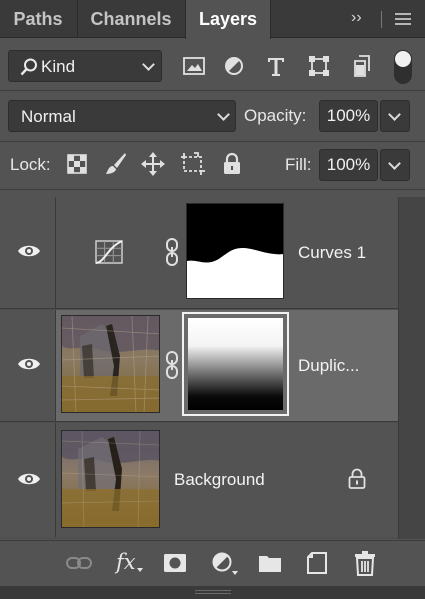 The height and width of the screenshot is (599, 425). Describe the element at coordinates (175, 565) in the screenshot. I see `add-mask-icon` at that location.